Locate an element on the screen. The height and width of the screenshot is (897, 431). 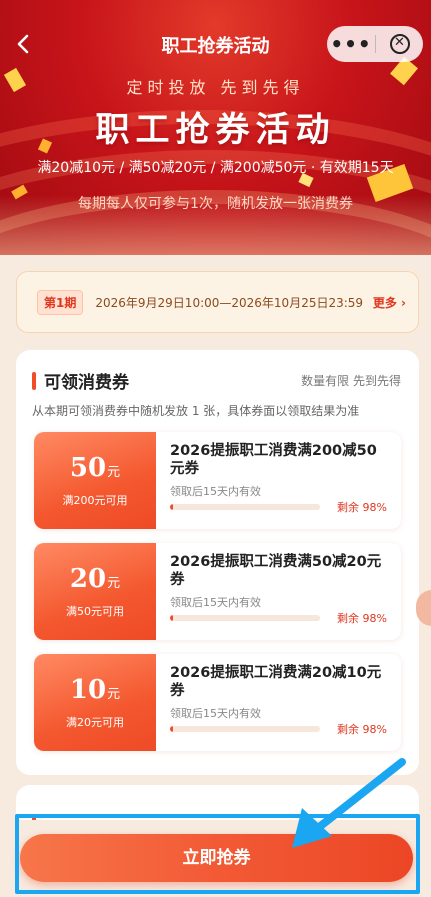
hero-limit: 每期每人仅可参与1次，随机发放一张消费券 is located at coordinates (215, 204).